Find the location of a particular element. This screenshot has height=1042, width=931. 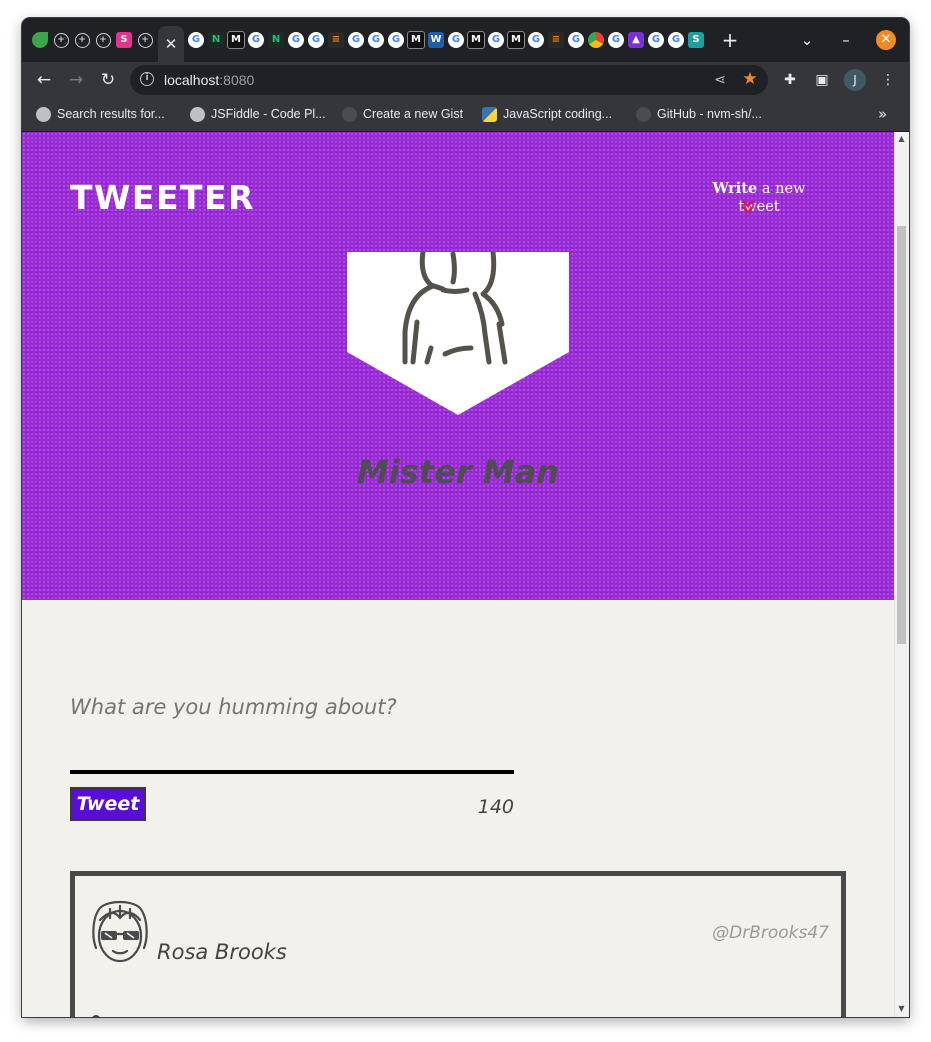

tab: ▲ is located at coordinates (636, 40).